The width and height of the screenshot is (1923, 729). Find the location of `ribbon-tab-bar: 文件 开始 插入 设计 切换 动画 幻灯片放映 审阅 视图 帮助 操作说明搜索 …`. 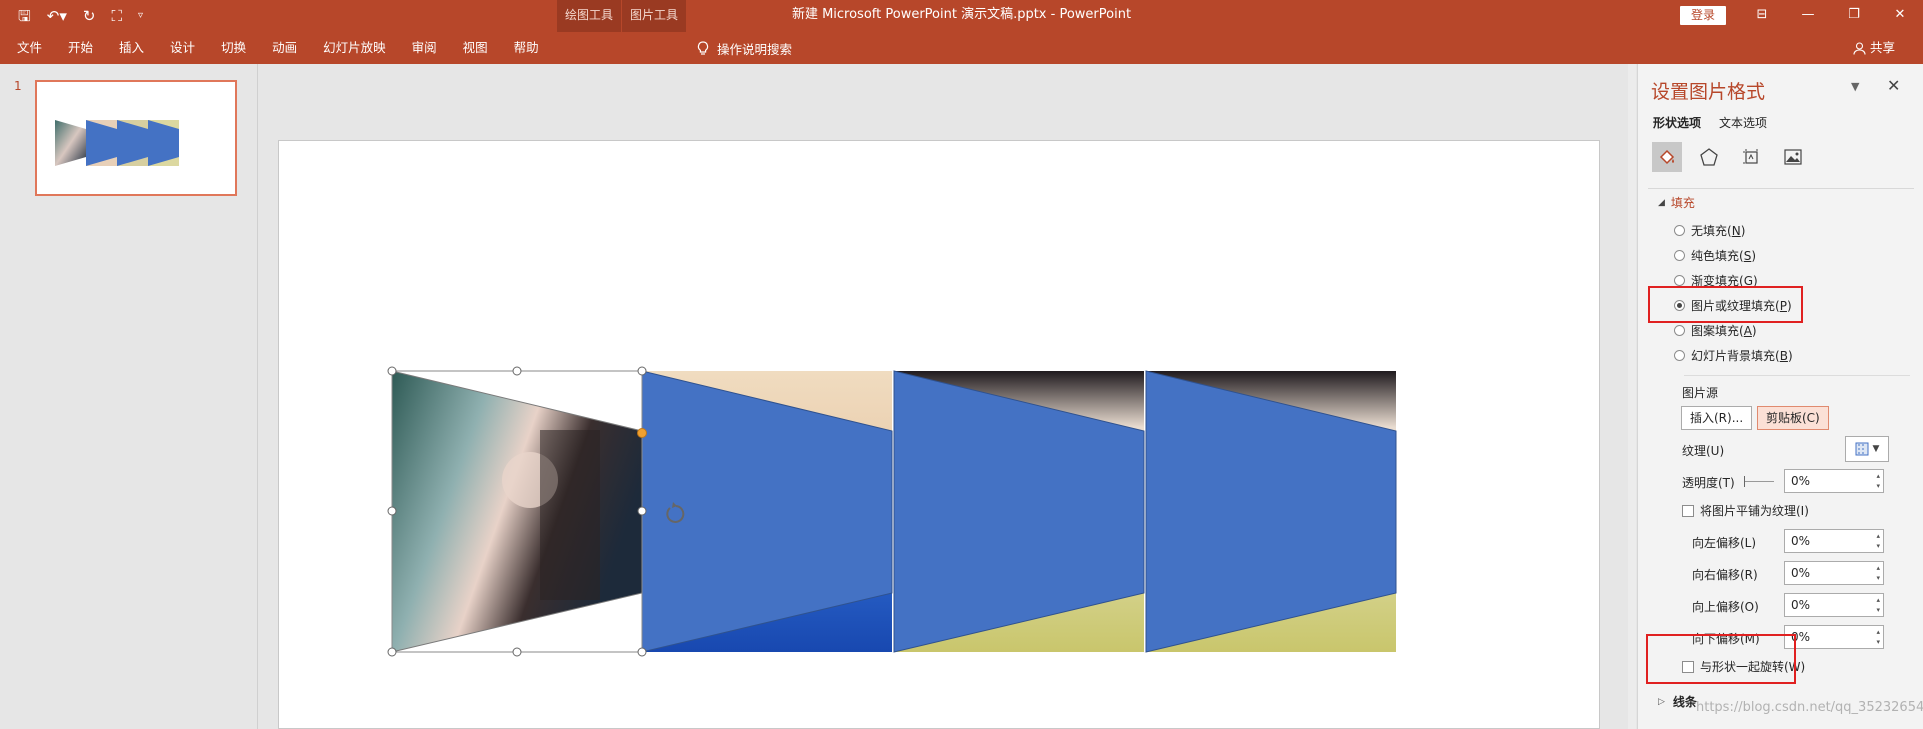

ribbon-tab-bar: 文件 开始 插入 设计 切换 动画 幻灯片放映 审阅 视图 帮助 操作说明搜索 … is located at coordinates (961, 48).